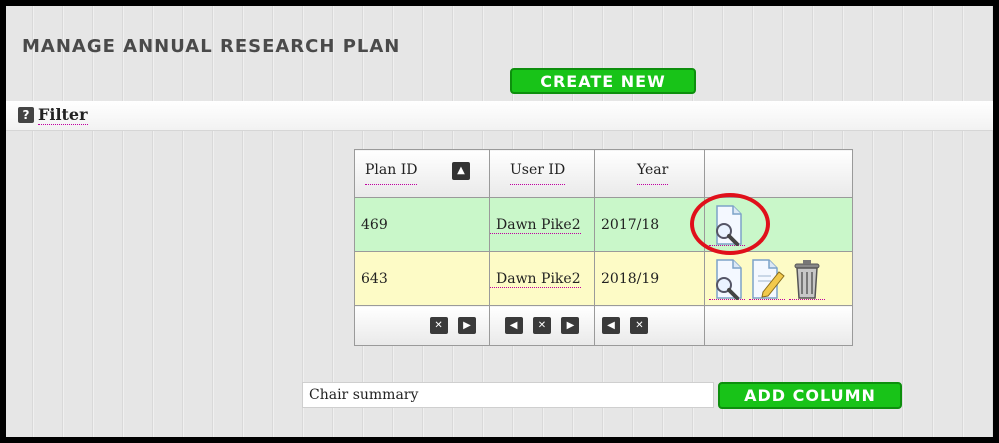  Describe the element at coordinates (730, 224) in the screenshot. I see `highlight-circle` at that location.